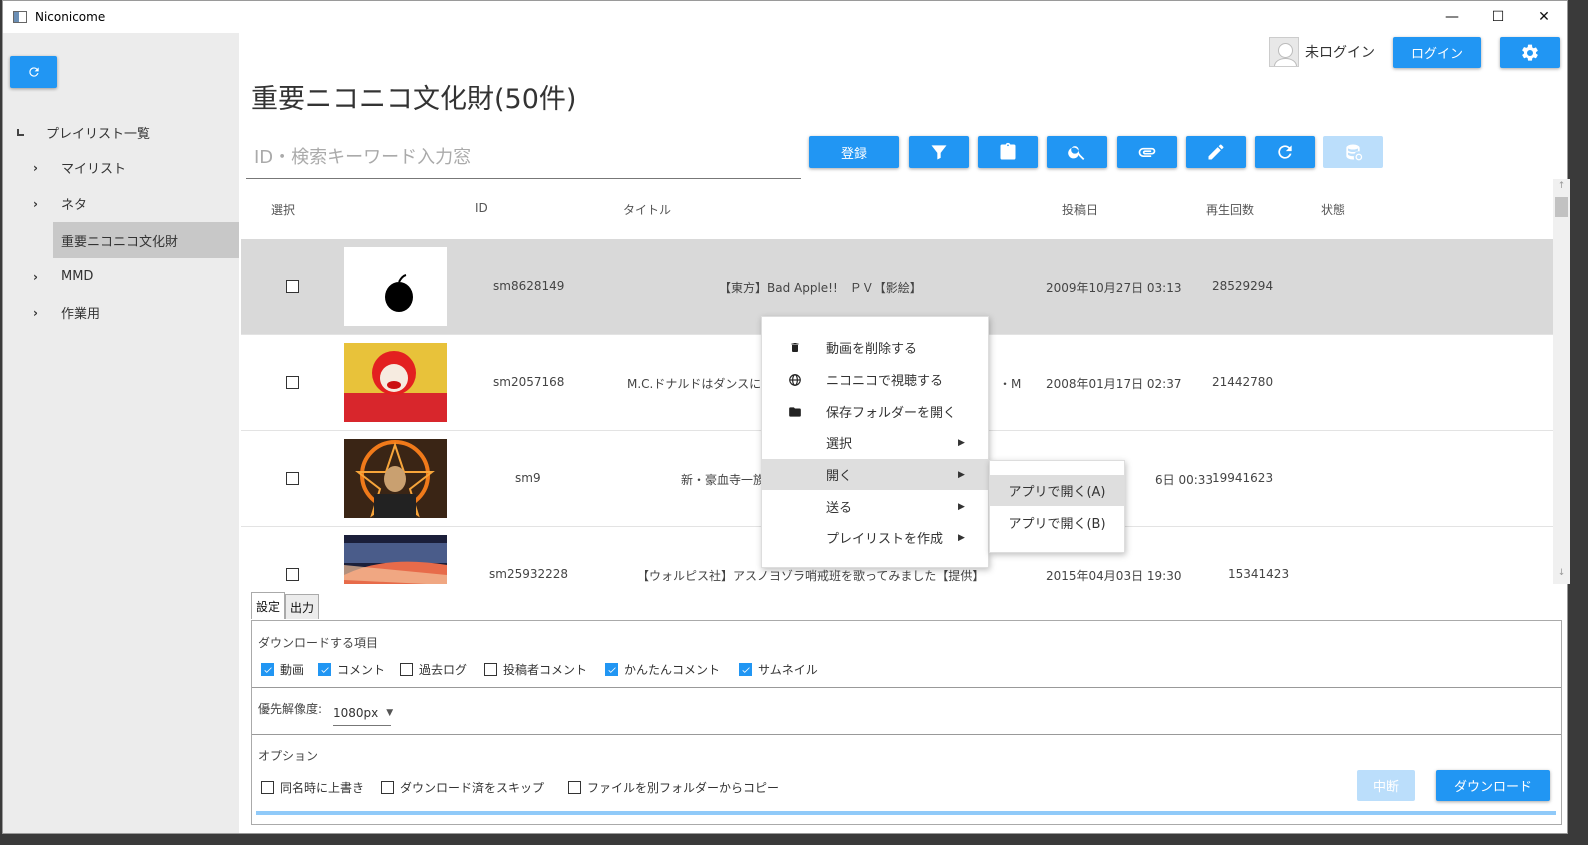 This screenshot has height=845, width=1588. I want to click on close-button: ✕, so click(1544, 17).